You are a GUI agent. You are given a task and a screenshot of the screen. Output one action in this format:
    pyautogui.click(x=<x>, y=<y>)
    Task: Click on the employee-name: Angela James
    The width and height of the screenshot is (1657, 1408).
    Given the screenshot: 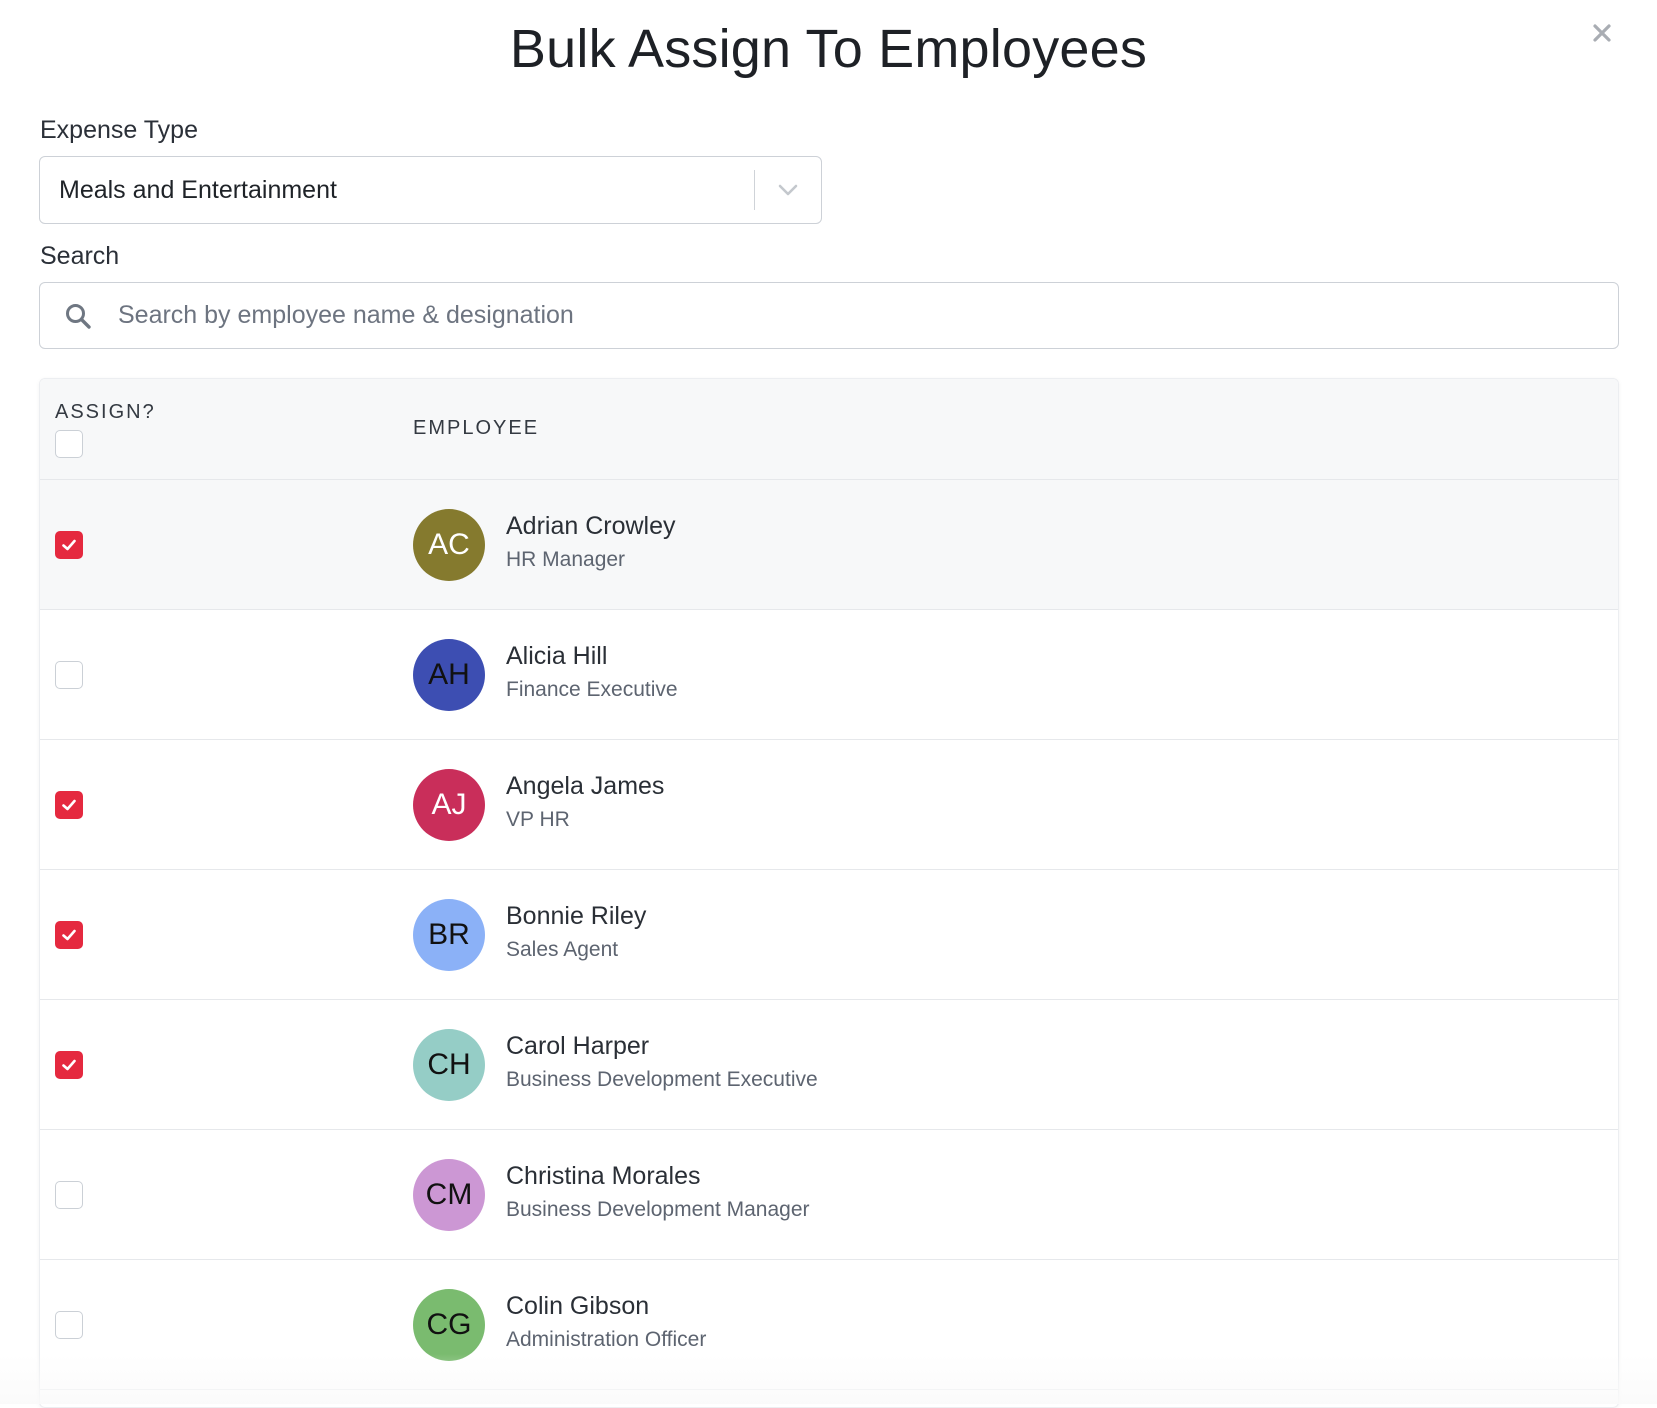 What is the action you would take?
    pyautogui.click(x=585, y=786)
    